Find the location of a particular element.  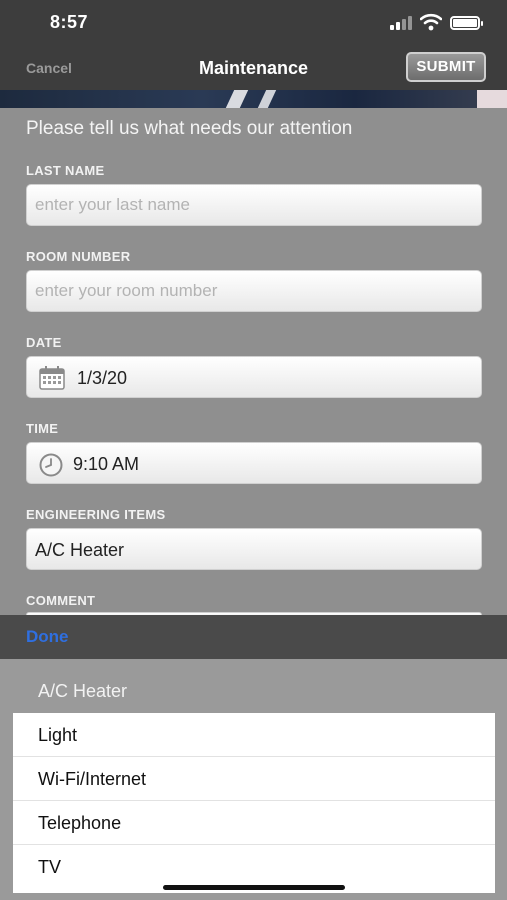

picker-option-label: Light is located at coordinates (58, 735).